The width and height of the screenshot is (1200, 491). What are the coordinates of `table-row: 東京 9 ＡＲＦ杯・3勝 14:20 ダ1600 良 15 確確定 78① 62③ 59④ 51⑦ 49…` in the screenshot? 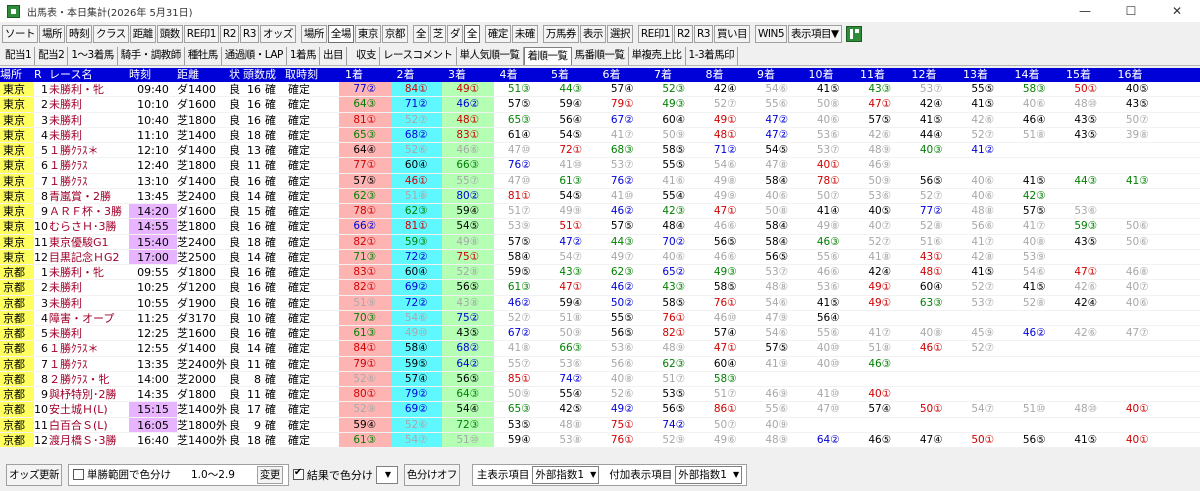 It's located at (600, 212).